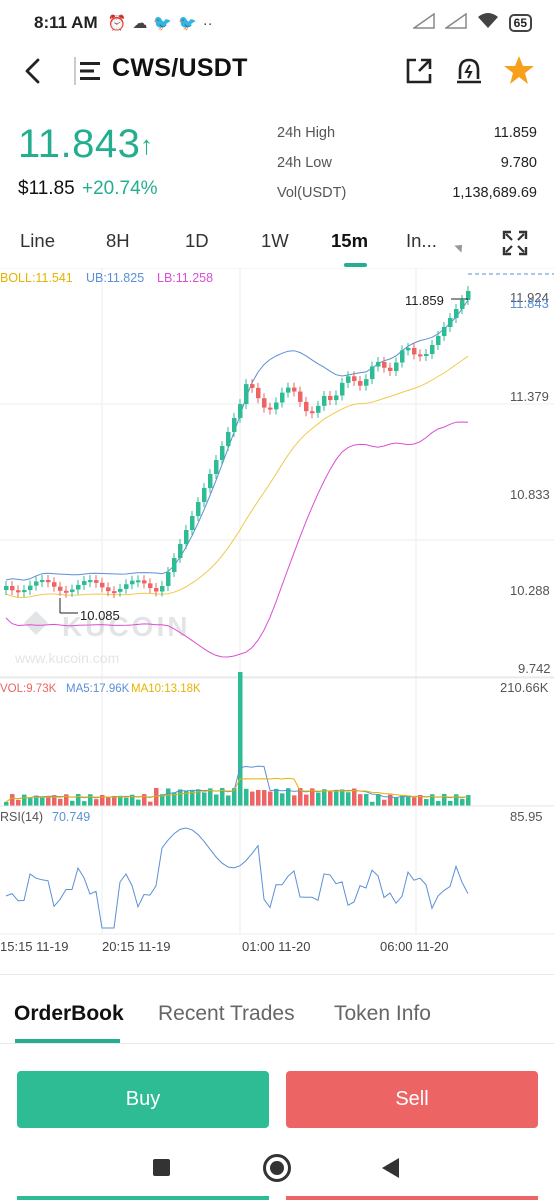 This screenshot has width=554, height=1200. What do you see at coordinates (349, 241) in the screenshot?
I see `tab-15m: 15m` at bounding box center [349, 241].